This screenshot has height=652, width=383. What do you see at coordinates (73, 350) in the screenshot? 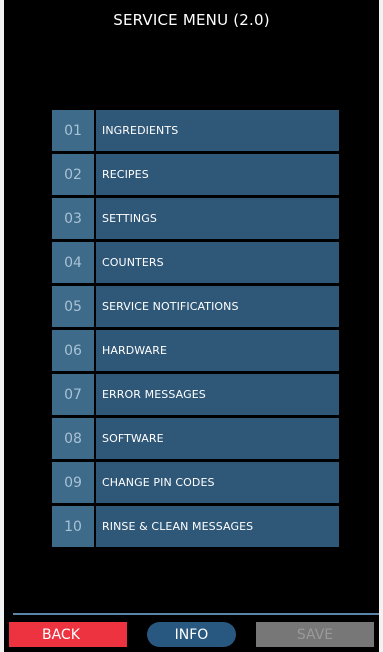
I see `menu-item-number: 06` at bounding box center [73, 350].